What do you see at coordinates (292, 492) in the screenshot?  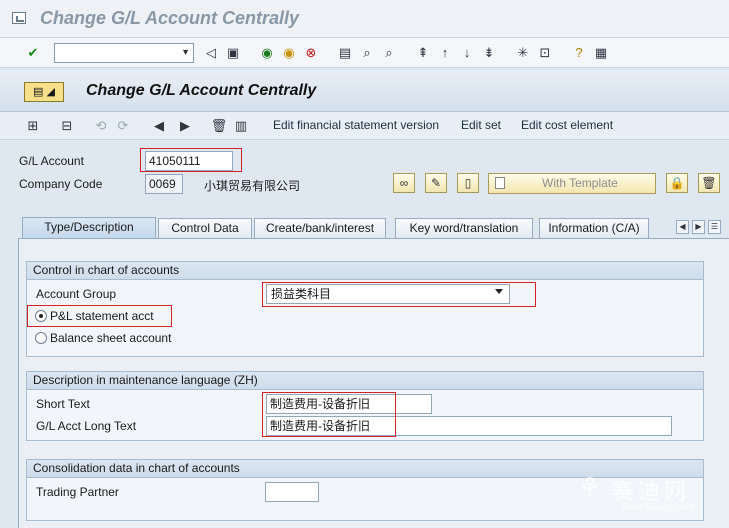 I see `trading-partner-input` at bounding box center [292, 492].